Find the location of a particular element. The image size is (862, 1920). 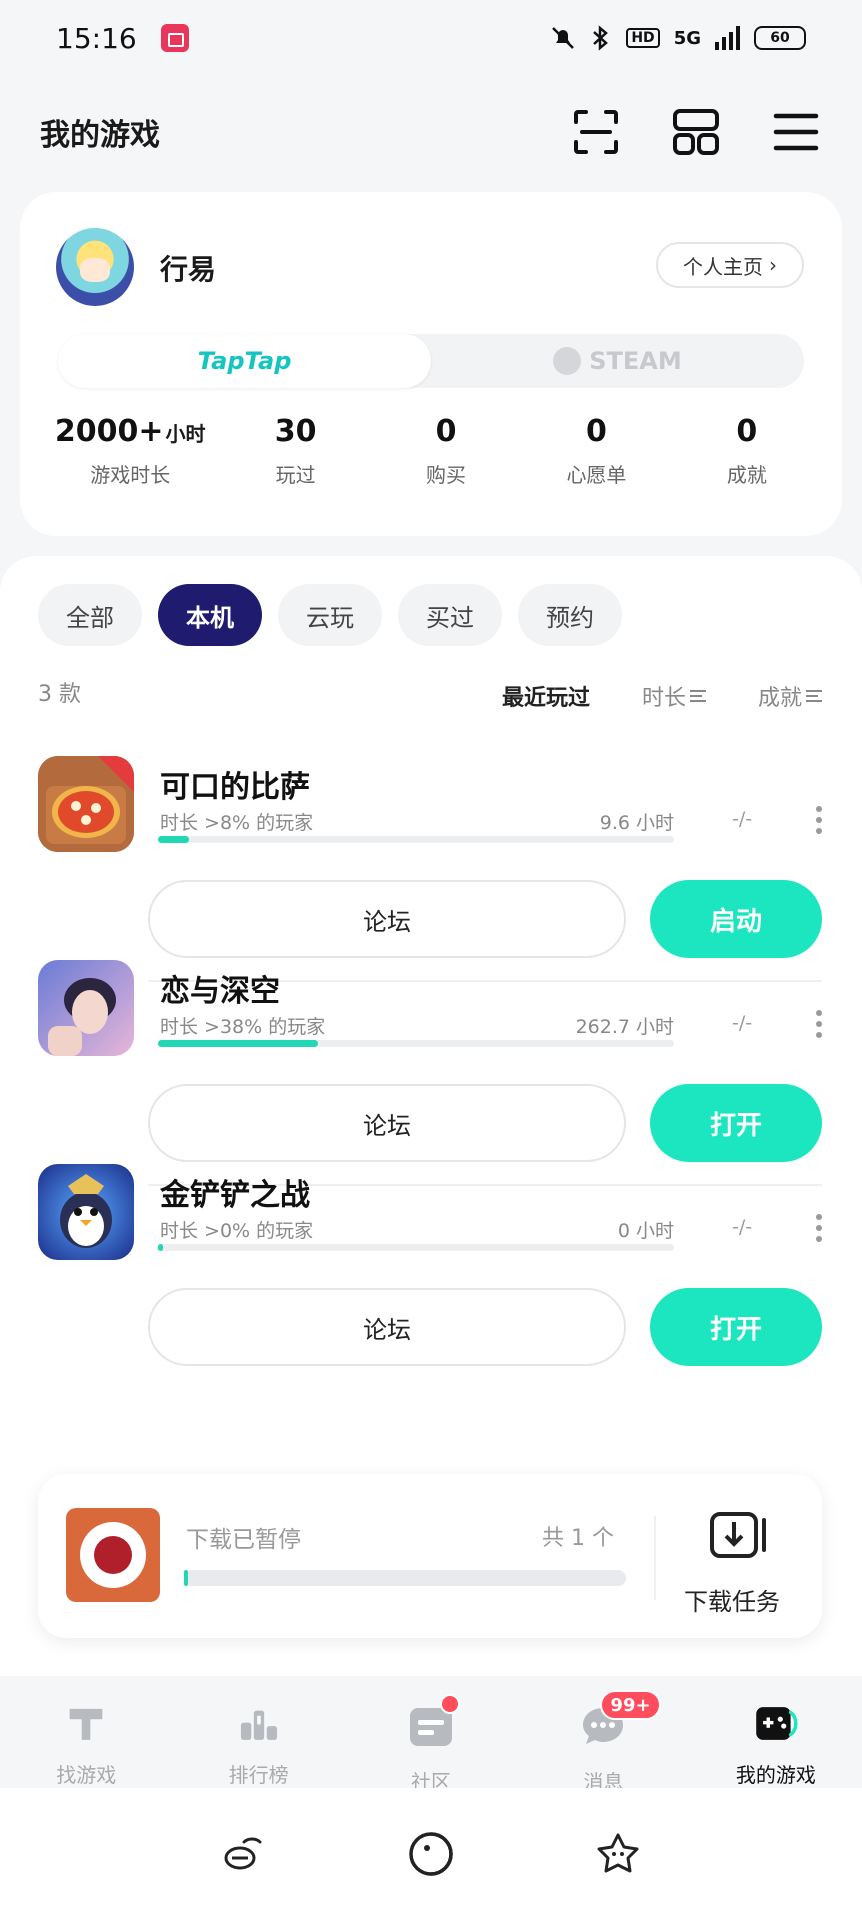

stat-achievements: 0 成就 is located at coordinates (747, 451).